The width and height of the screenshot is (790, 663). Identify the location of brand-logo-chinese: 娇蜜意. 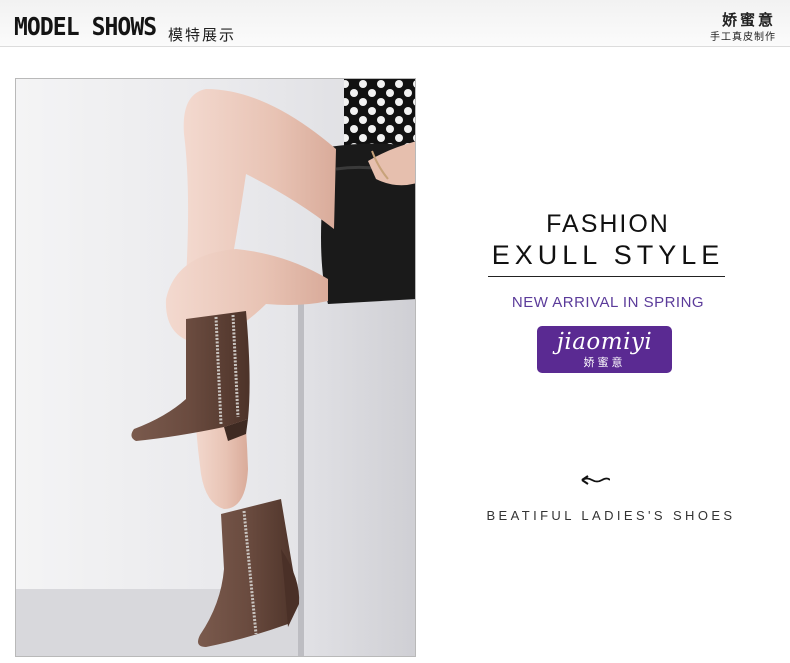
(604, 362).